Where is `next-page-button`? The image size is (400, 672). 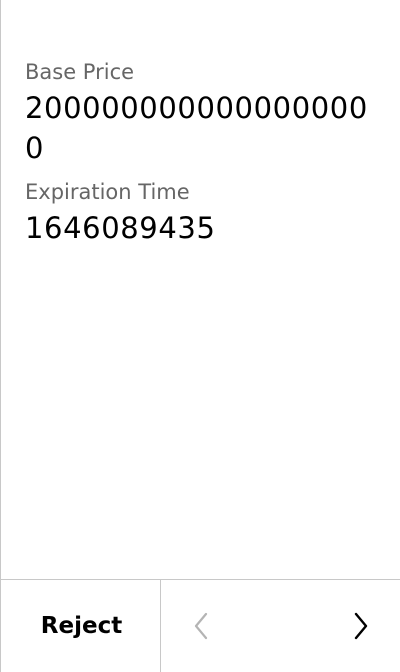 next-page-button is located at coordinates (360, 626).